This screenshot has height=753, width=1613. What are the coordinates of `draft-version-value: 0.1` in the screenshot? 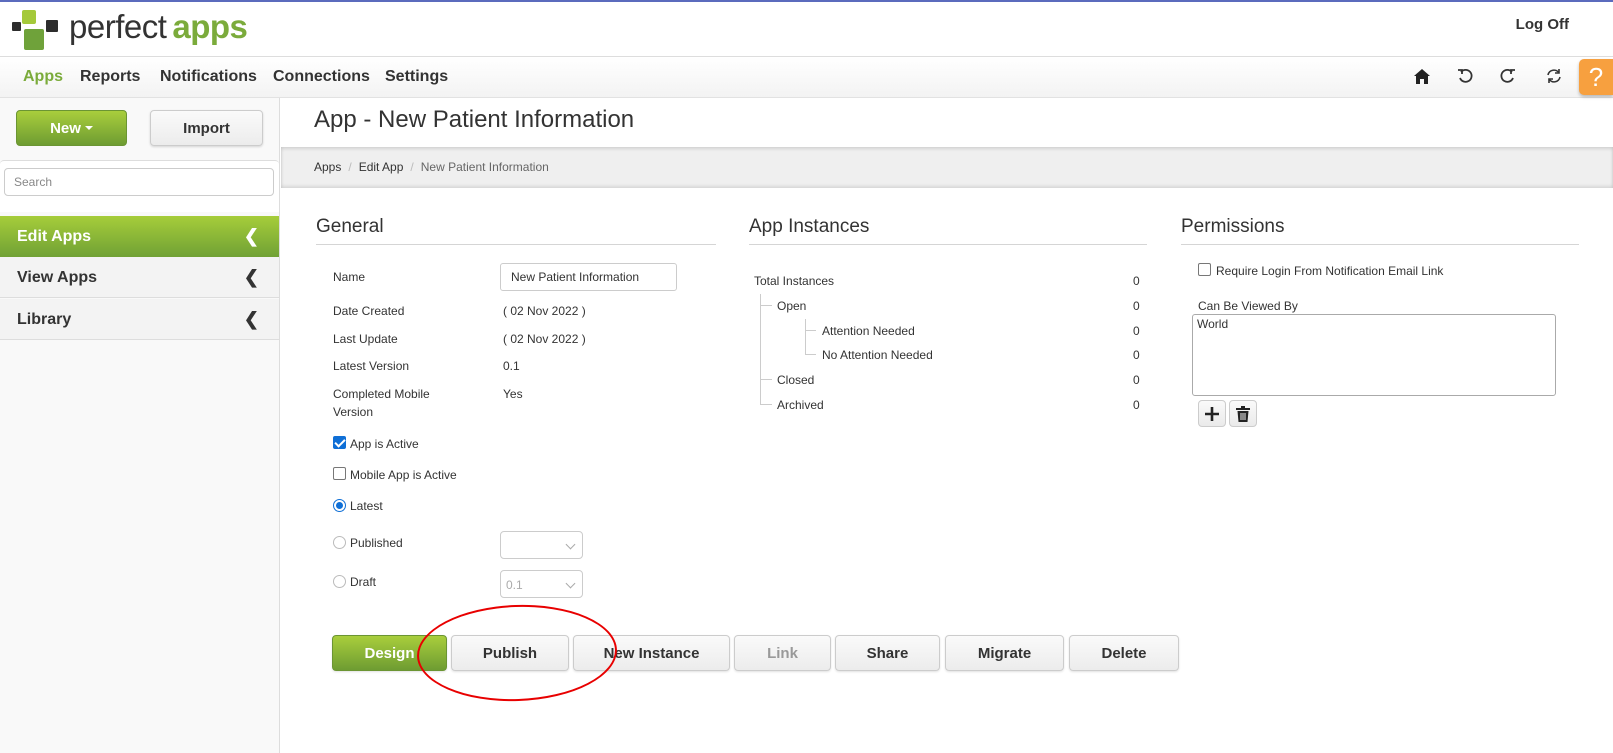 It's located at (514, 585).